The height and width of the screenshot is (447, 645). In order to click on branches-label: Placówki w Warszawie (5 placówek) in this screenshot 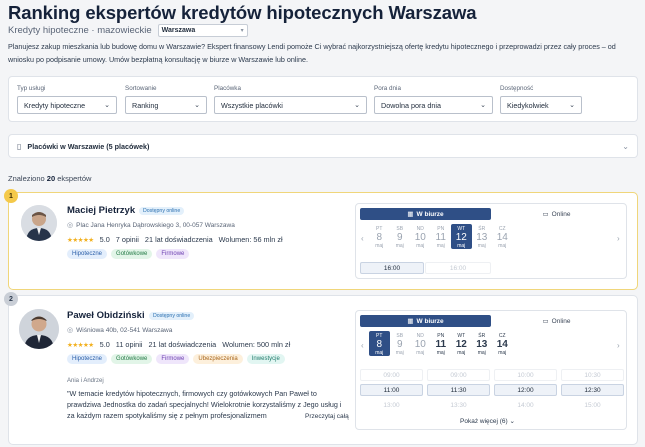, I will do `click(88, 146)`.